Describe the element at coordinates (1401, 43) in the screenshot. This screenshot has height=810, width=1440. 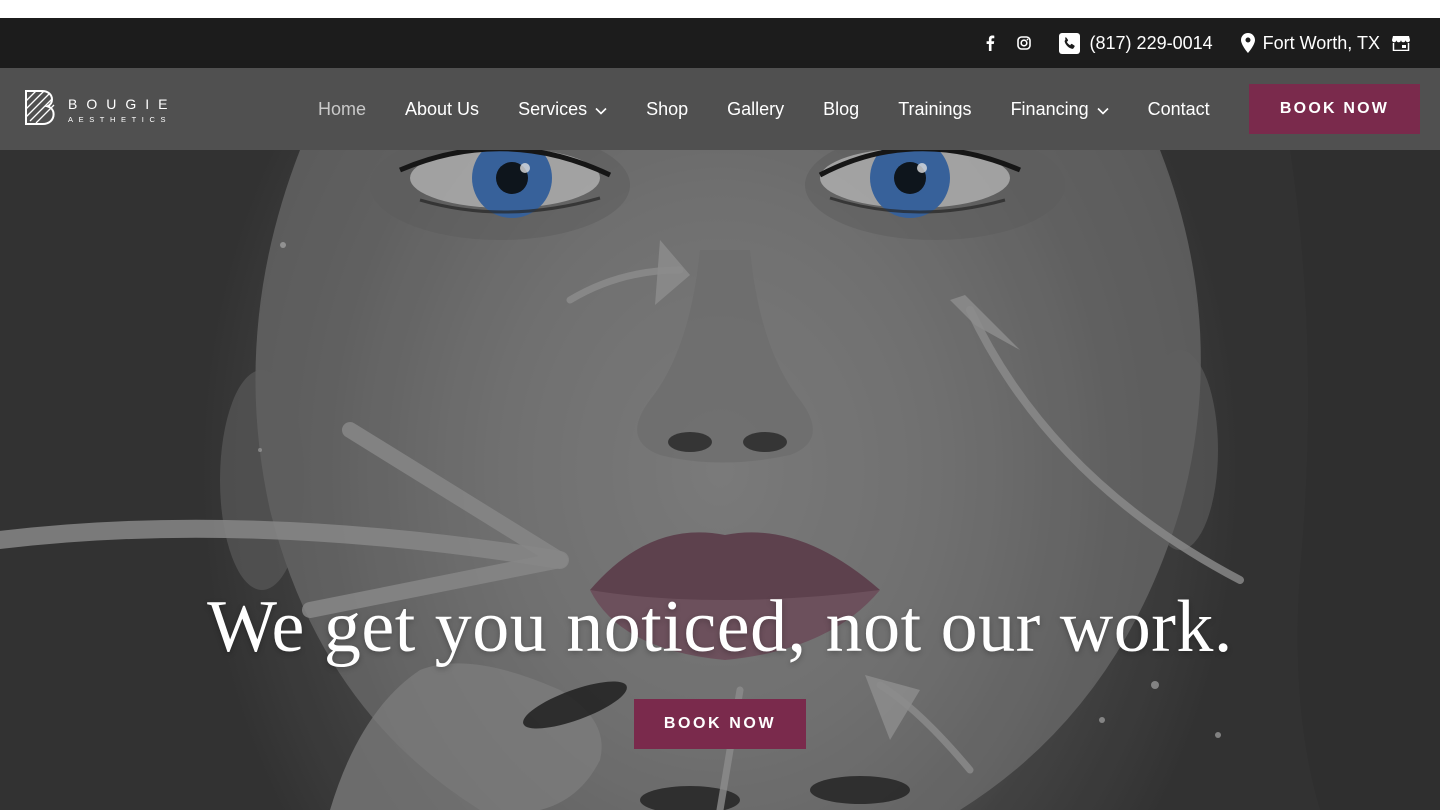
I see `store-icon` at that location.